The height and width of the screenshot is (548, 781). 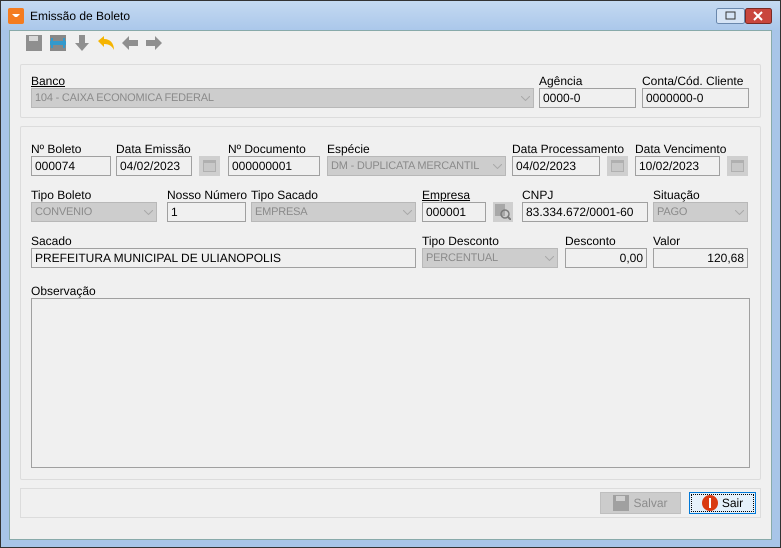 What do you see at coordinates (677, 166) in the screenshot?
I see `date-field: 10/02/2023` at bounding box center [677, 166].